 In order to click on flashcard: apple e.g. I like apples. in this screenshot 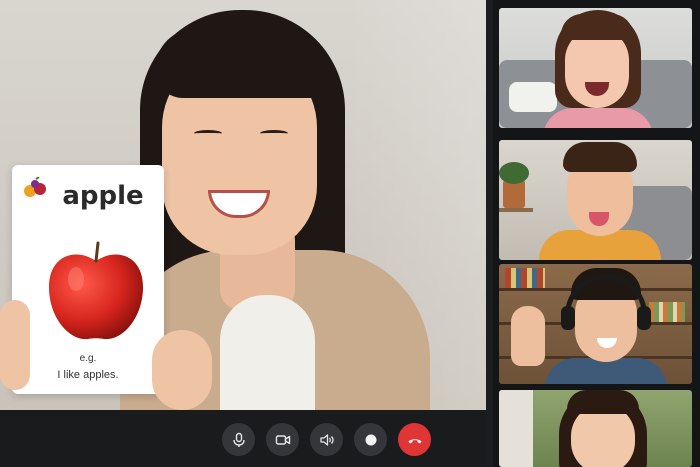, I will do `click(88, 279)`.